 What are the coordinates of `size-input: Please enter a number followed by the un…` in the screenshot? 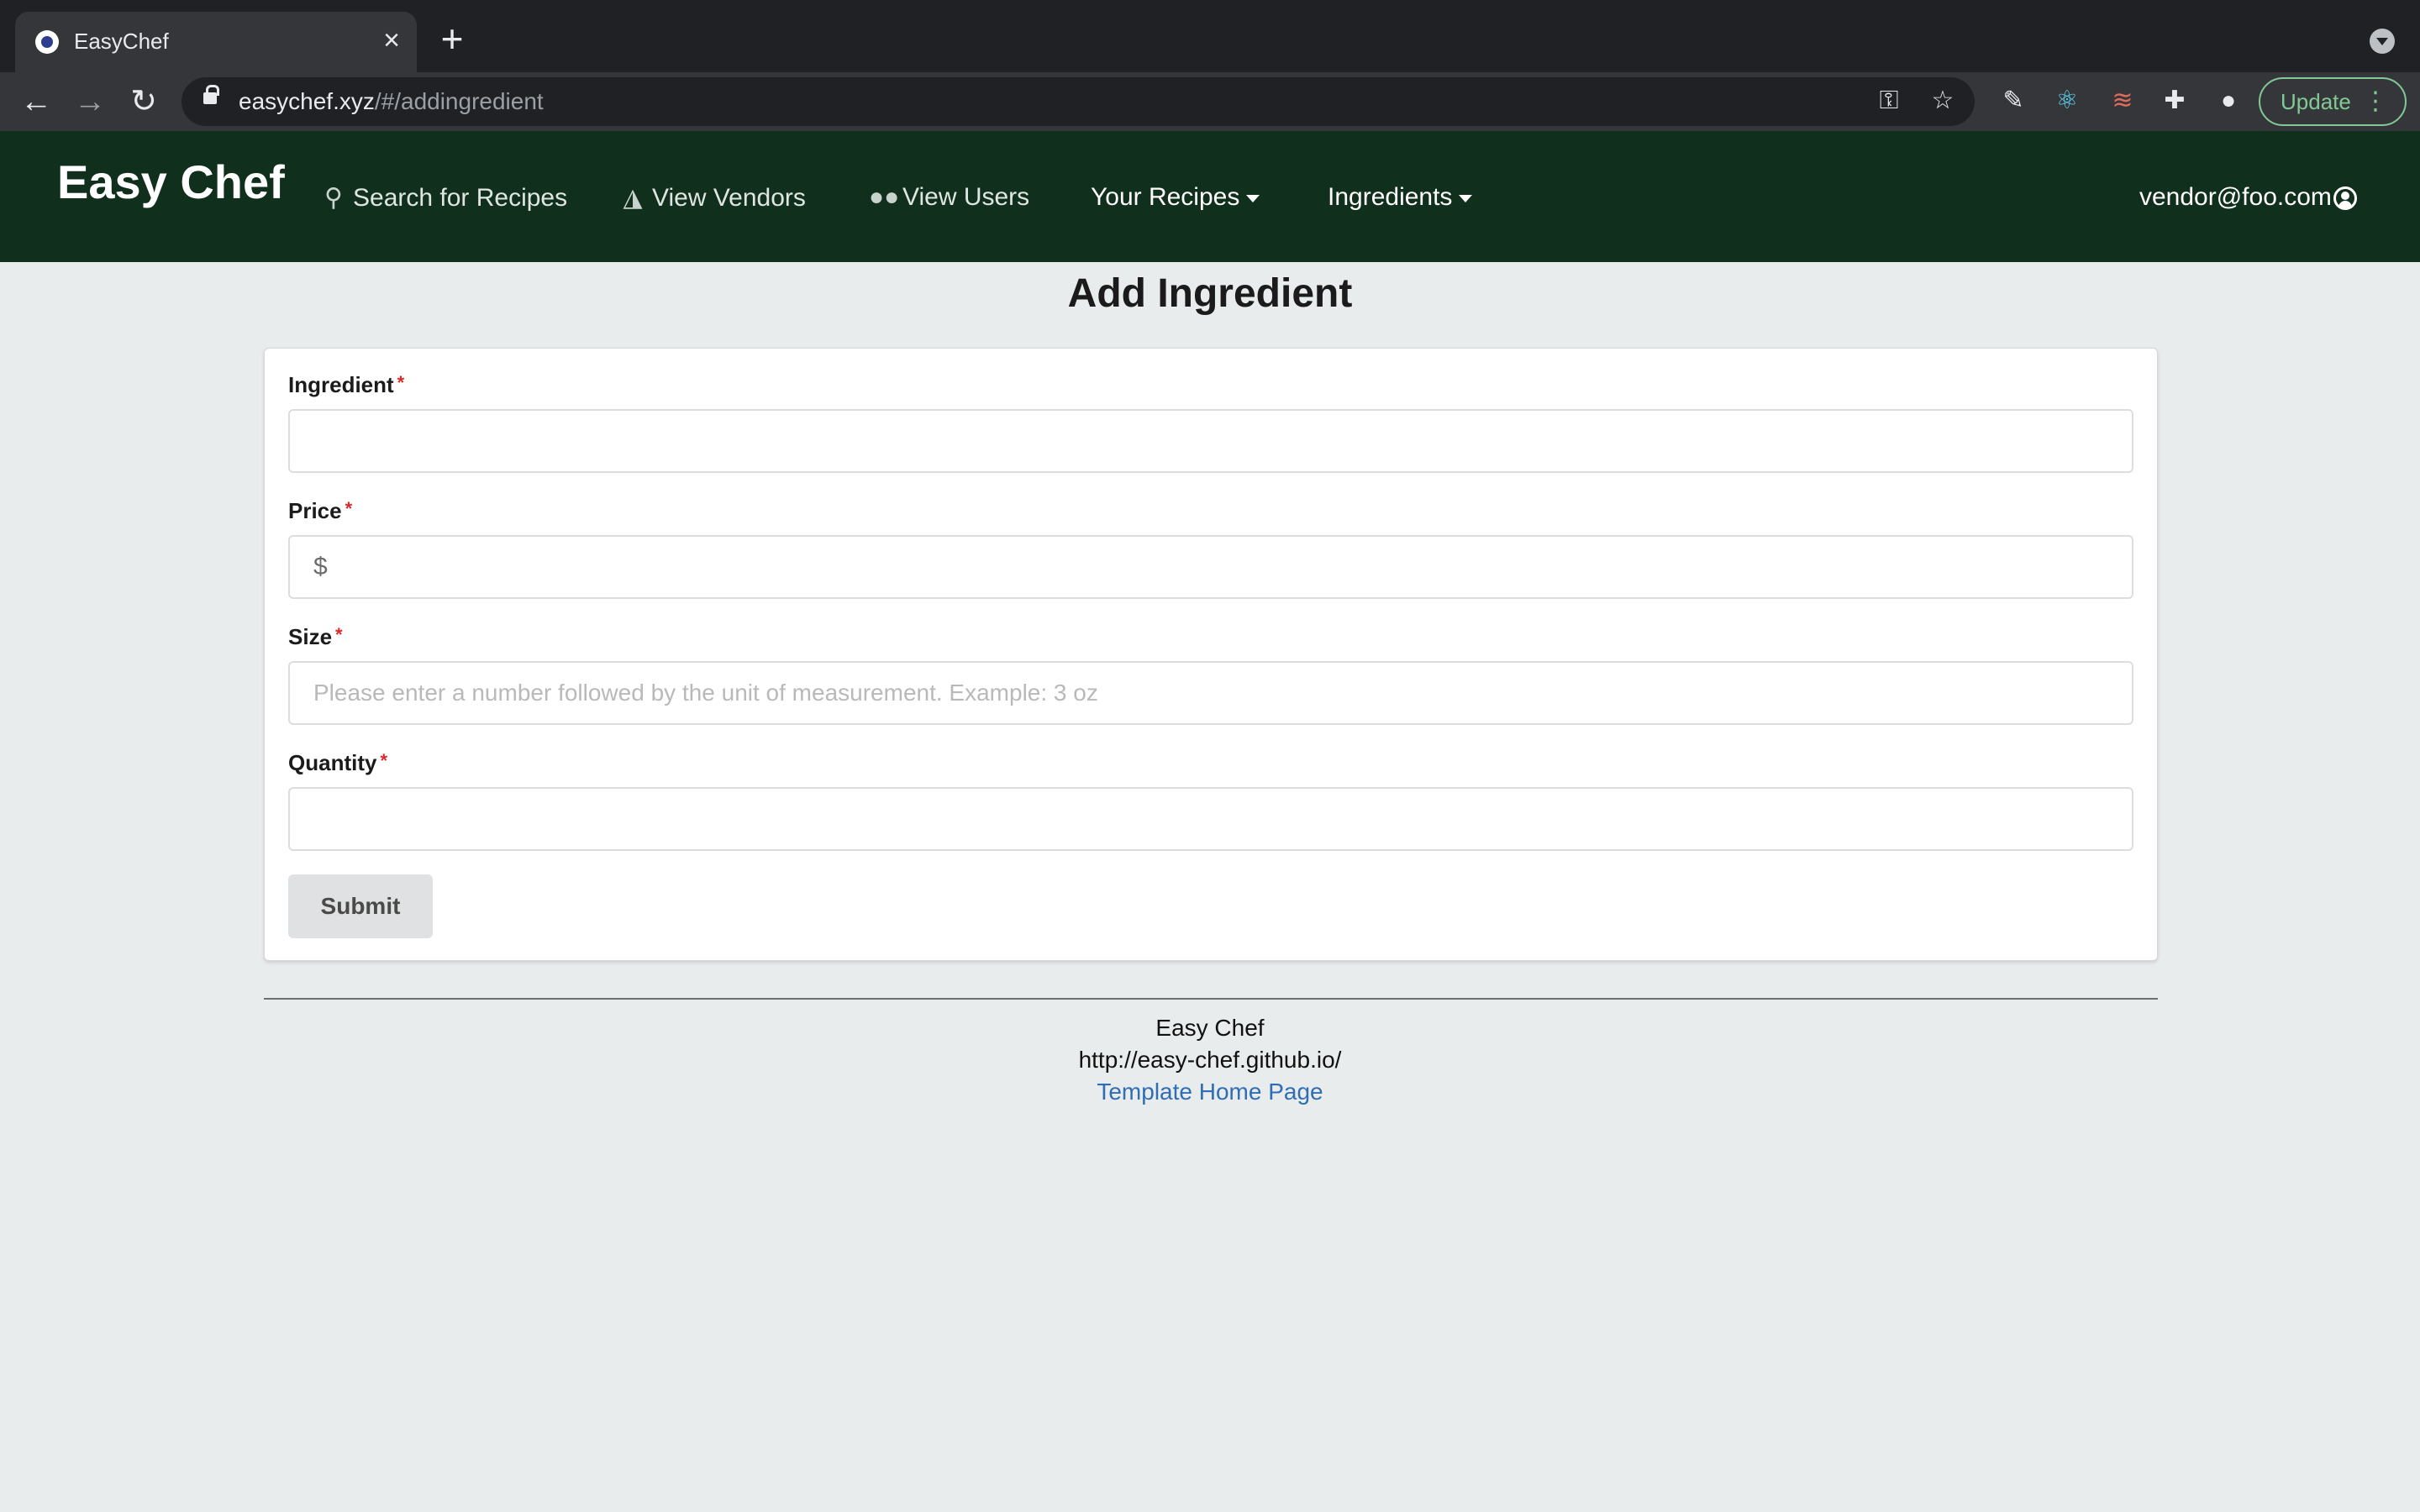 It's located at (1210, 693).